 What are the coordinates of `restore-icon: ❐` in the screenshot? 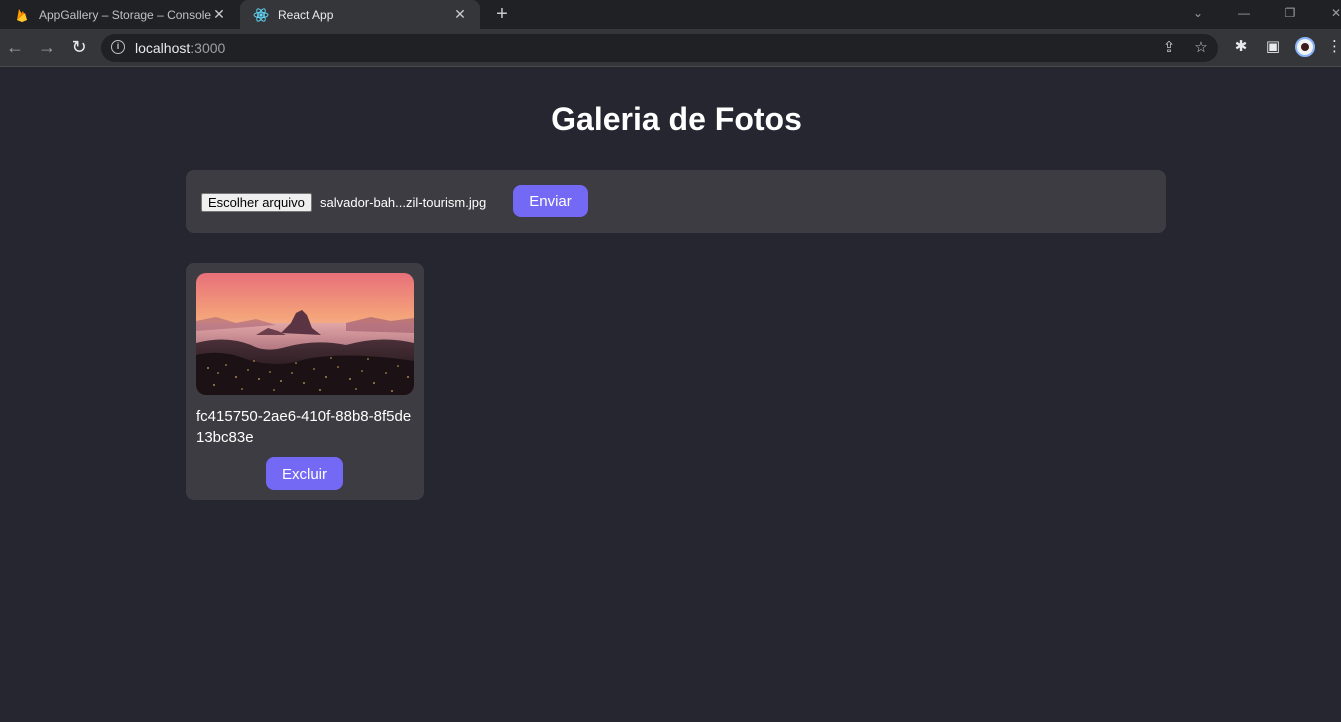 It's located at (1290, 14).